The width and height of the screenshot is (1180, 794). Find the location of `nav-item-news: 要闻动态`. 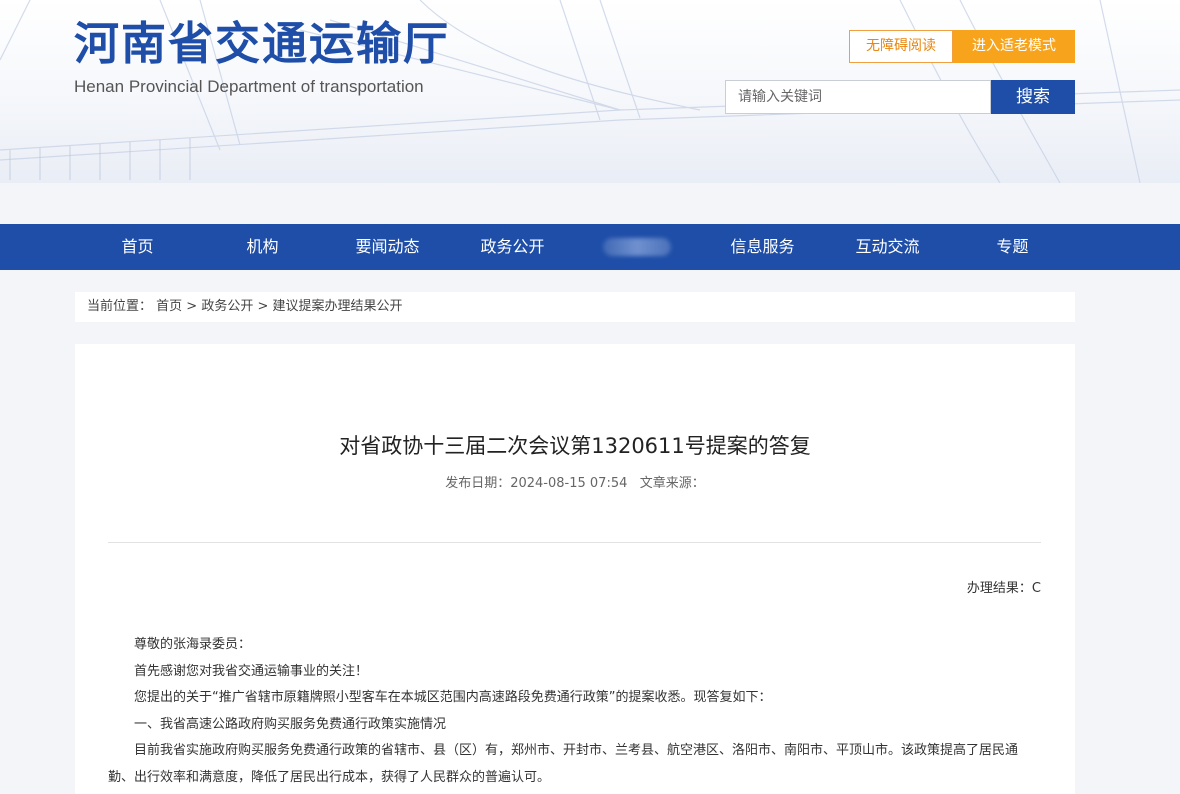

nav-item-news: 要闻动态 is located at coordinates (387, 247).